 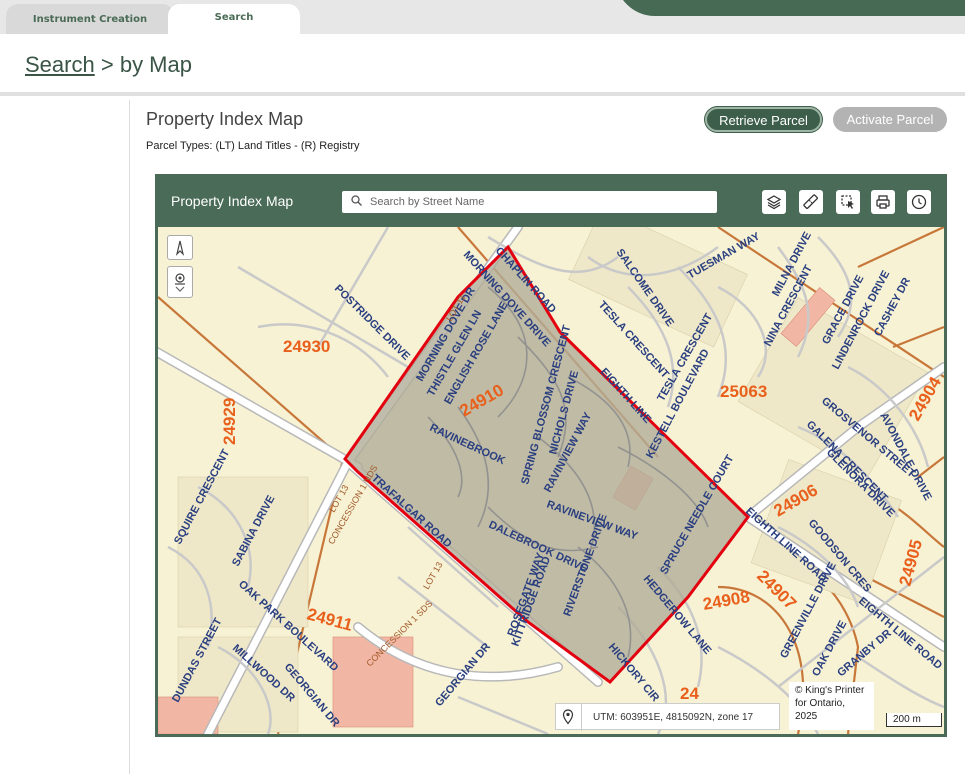 What do you see at coordinates (540, 202) in the screenshot?
I see `street-search-input` at bounding box center [540, 202].